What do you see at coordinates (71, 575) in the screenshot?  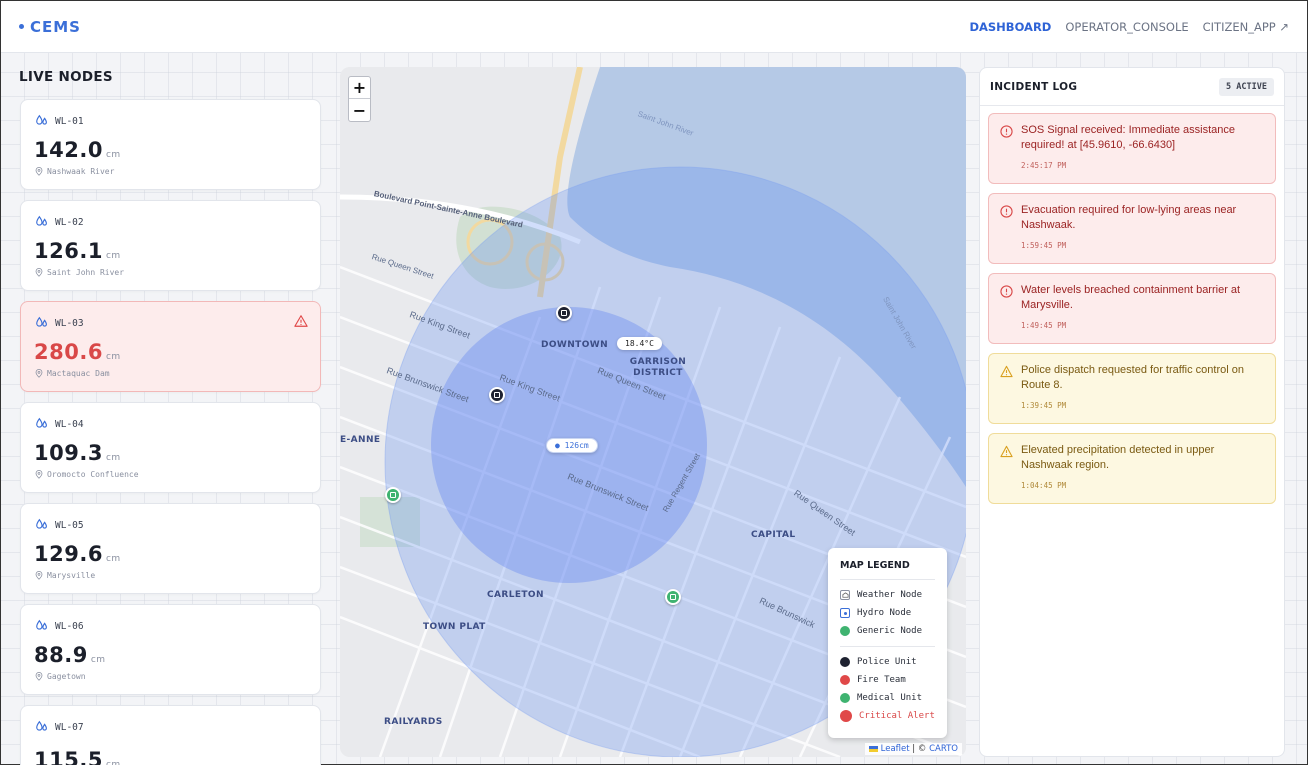 I see `node-location-text: Marysville` at bounding box center [71, 575].